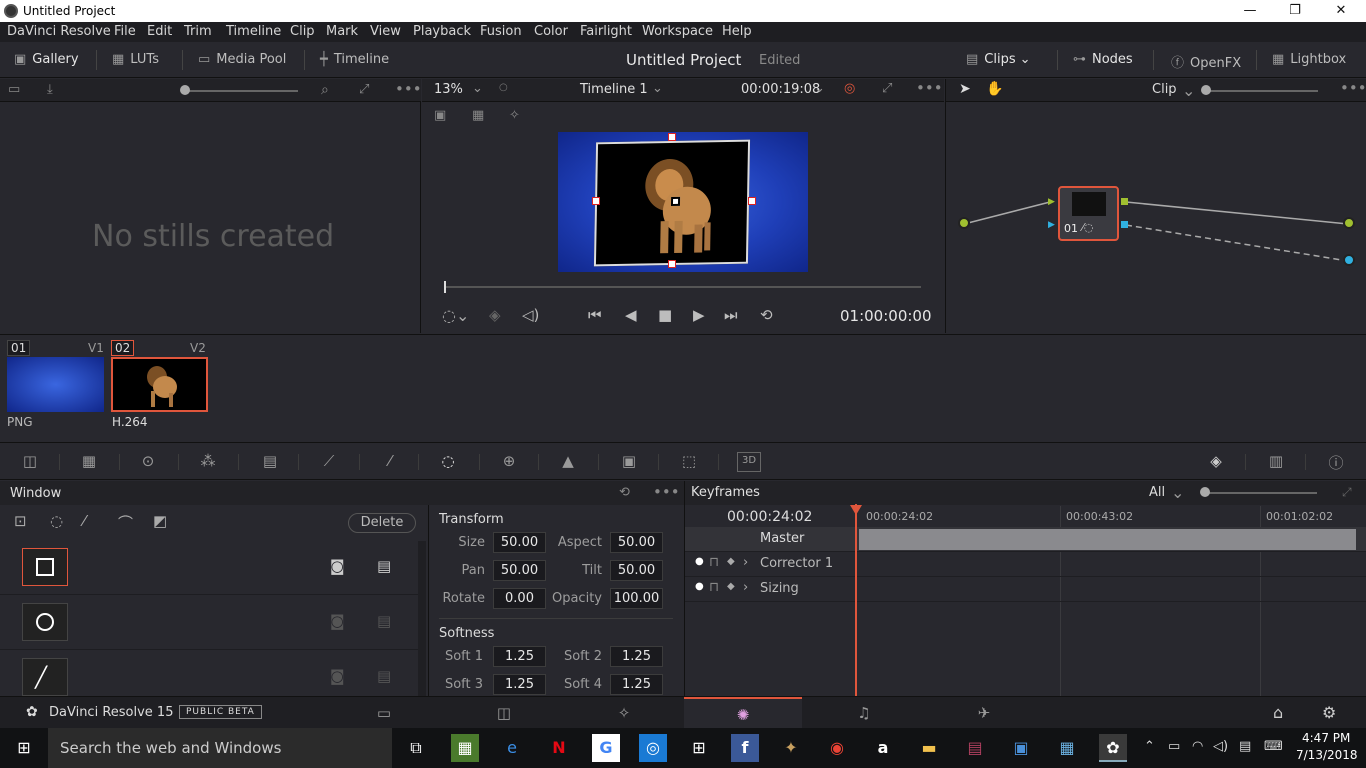 The height and width of the screenshot is (768, 1366). I want to click on stop-icon: ■, so click(665, 315).